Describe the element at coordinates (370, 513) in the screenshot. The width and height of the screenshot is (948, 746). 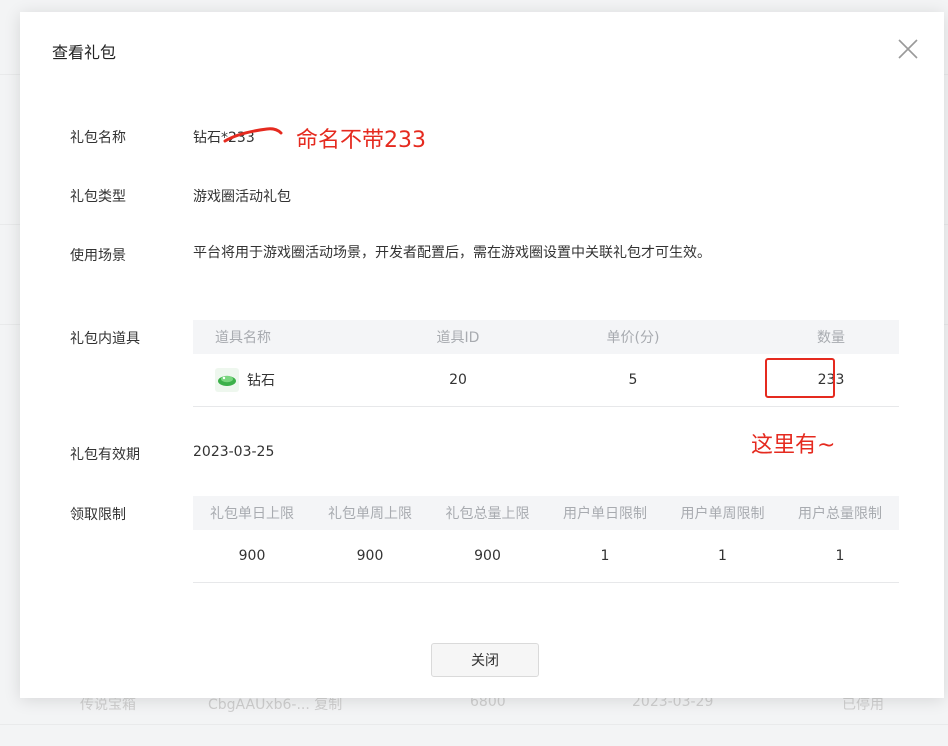
I see `limits-header: 礼包单周上限` at that location.